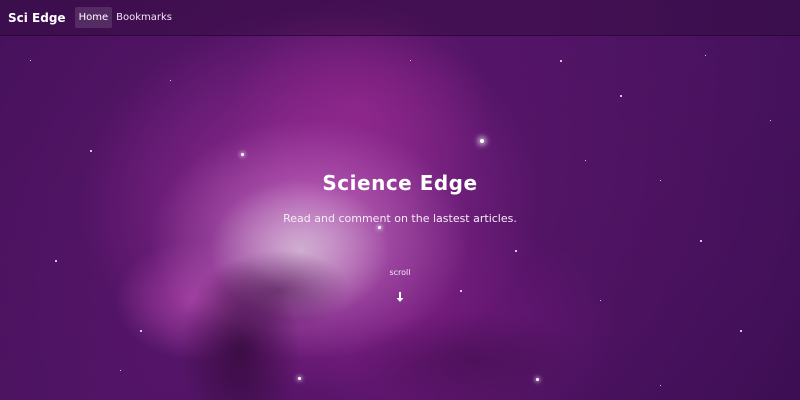 Image resolution: width=800 pixels, height=400 pixels. What do you see at coordinates (144, 17) in the screenshot?
I see `nav-link-bookmarks: Bookmarks` at bounding box center [144, 17].